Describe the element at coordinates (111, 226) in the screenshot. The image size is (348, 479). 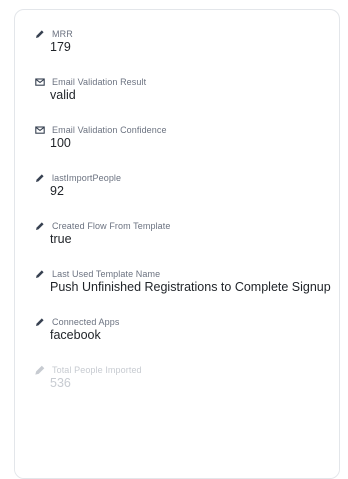
I see `attribute-label: Created Flow From Template` at that location.